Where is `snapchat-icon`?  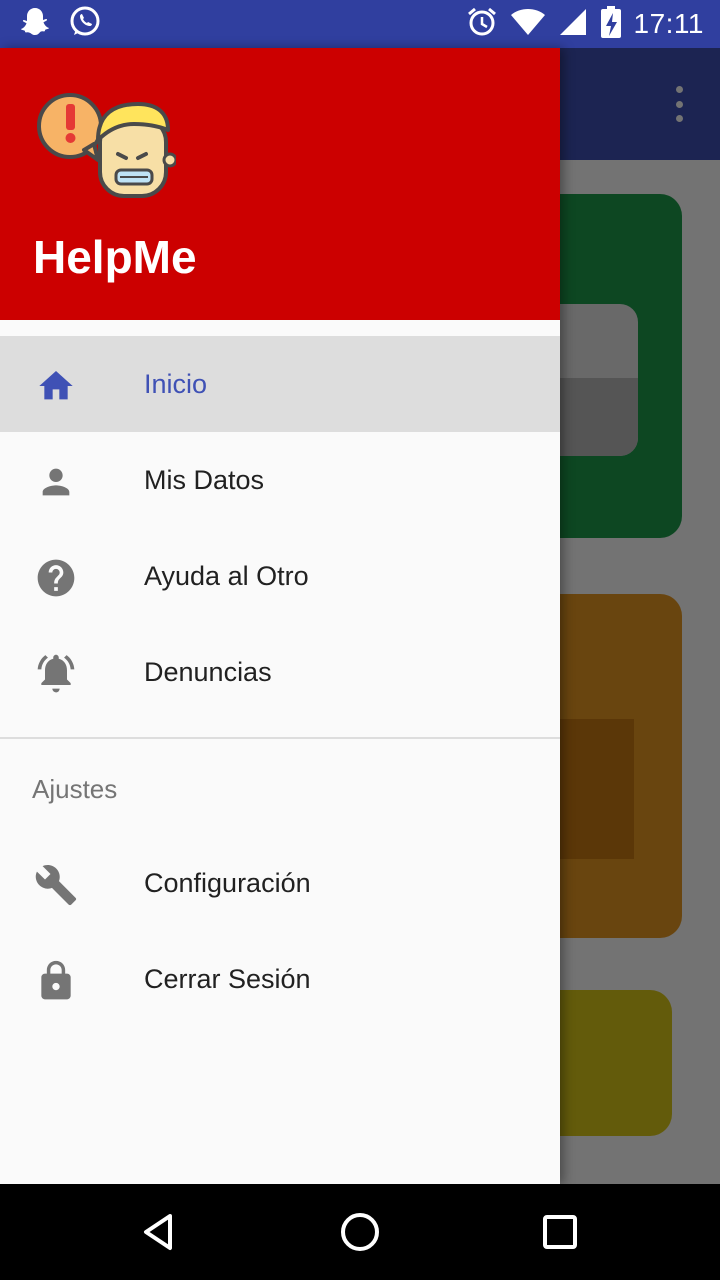 snapchat-icon is located at coordinates (35, 24).